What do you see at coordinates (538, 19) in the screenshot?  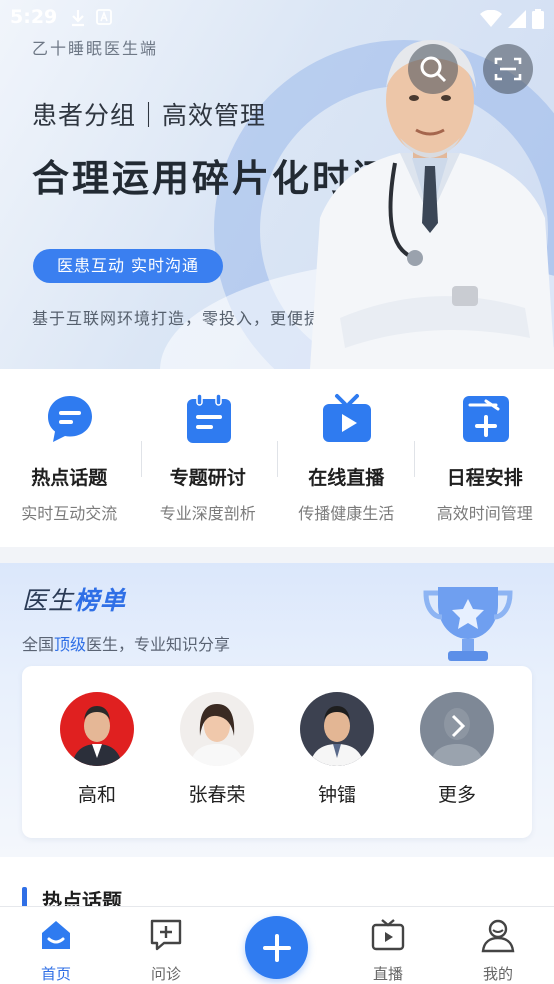 I see `battery-icon` at bounding box center [538, 19].